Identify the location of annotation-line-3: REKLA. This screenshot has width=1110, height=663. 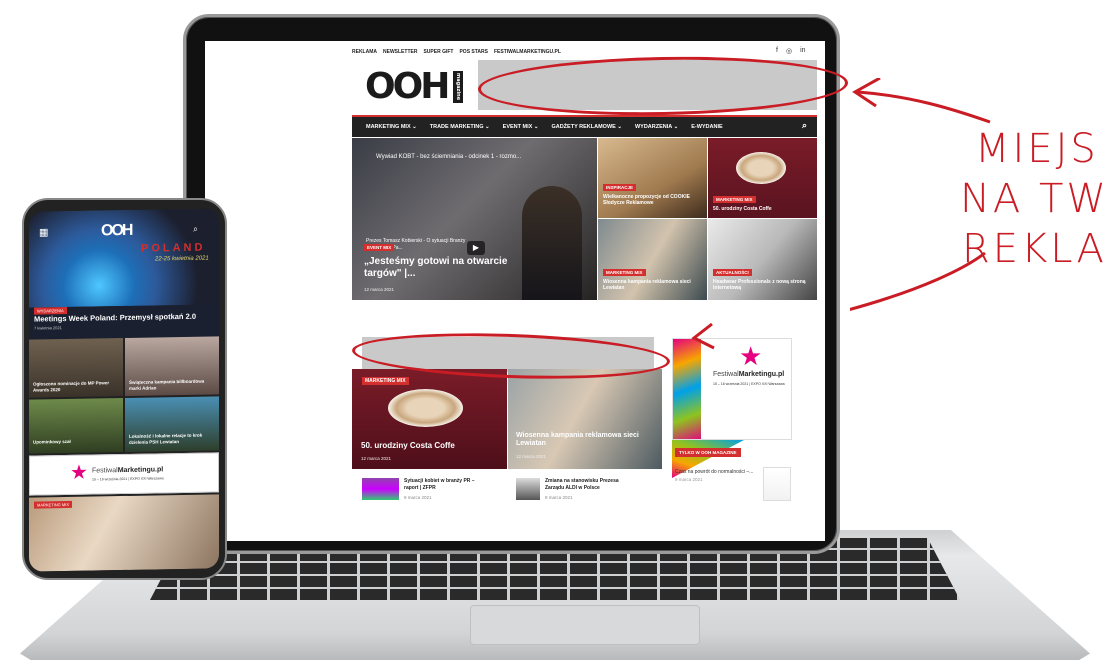
(1034, 249).